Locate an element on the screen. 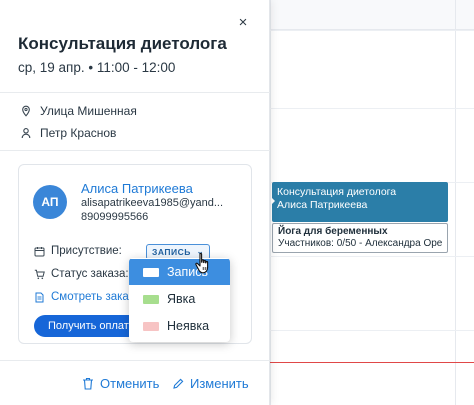 The width and height of the screenshot is (474, 405). calendar-event-consultation: Консультация диетолога Алиса Патрикеева is located at coordinates (360, 202).